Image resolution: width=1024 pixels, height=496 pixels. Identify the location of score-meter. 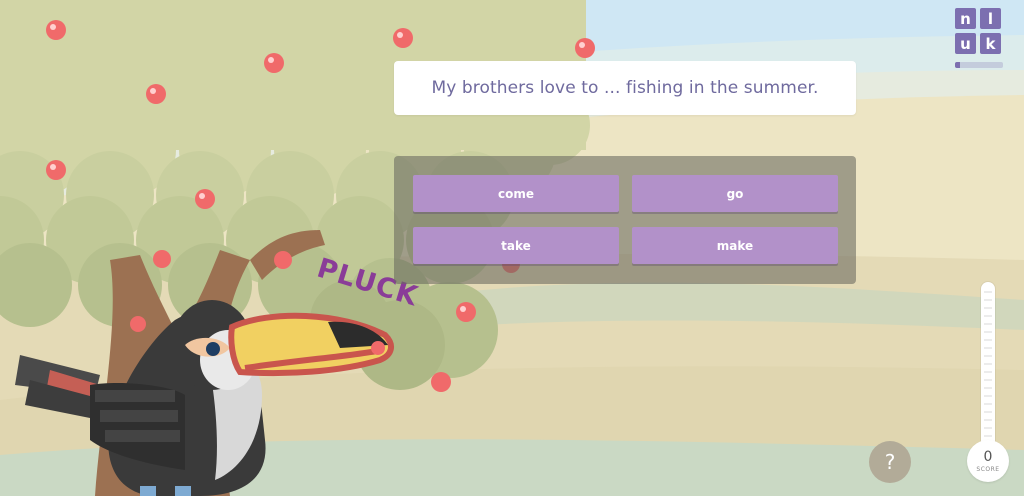
(988, 363).